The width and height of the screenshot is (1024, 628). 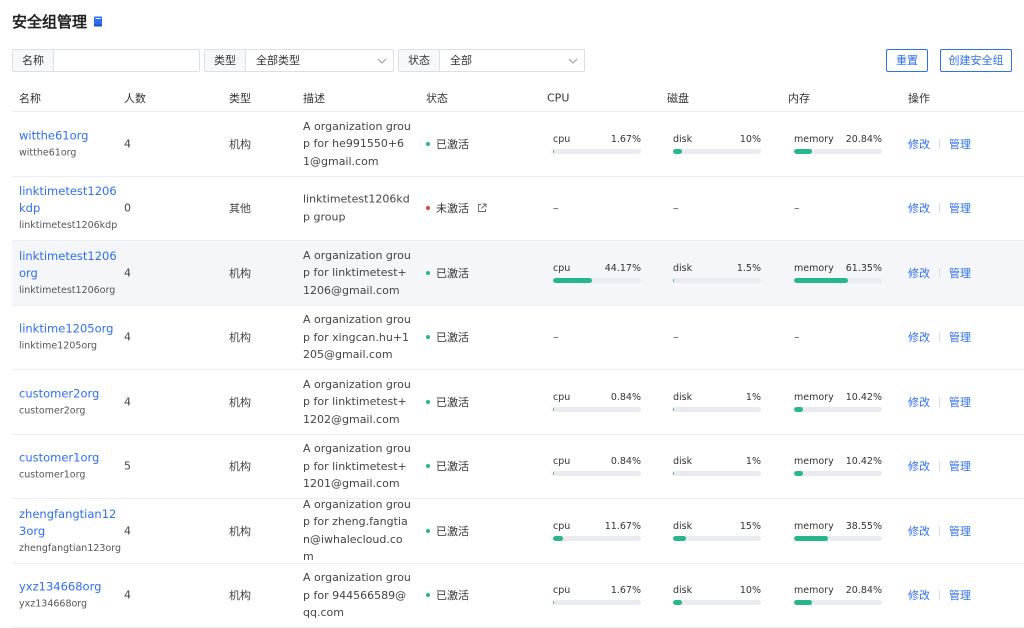 What do you see at coordinates (838, 603) in the screenshot?
I see `memory-meter-track` at bounding box center [838, 603].